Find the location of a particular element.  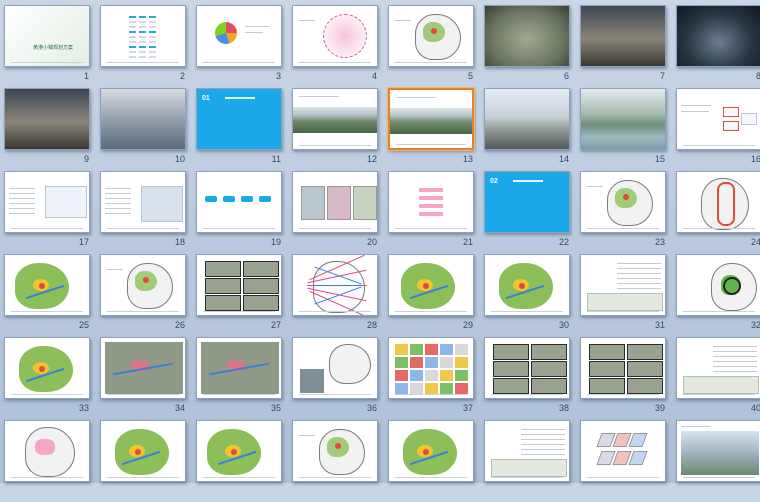

slide-cell: 23 is located at coordinates (623, 212).